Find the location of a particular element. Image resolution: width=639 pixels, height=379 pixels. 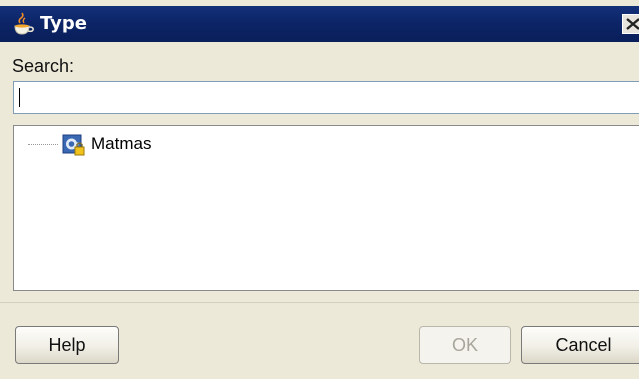

search-label: Search: is located at coordinates (43, 66).